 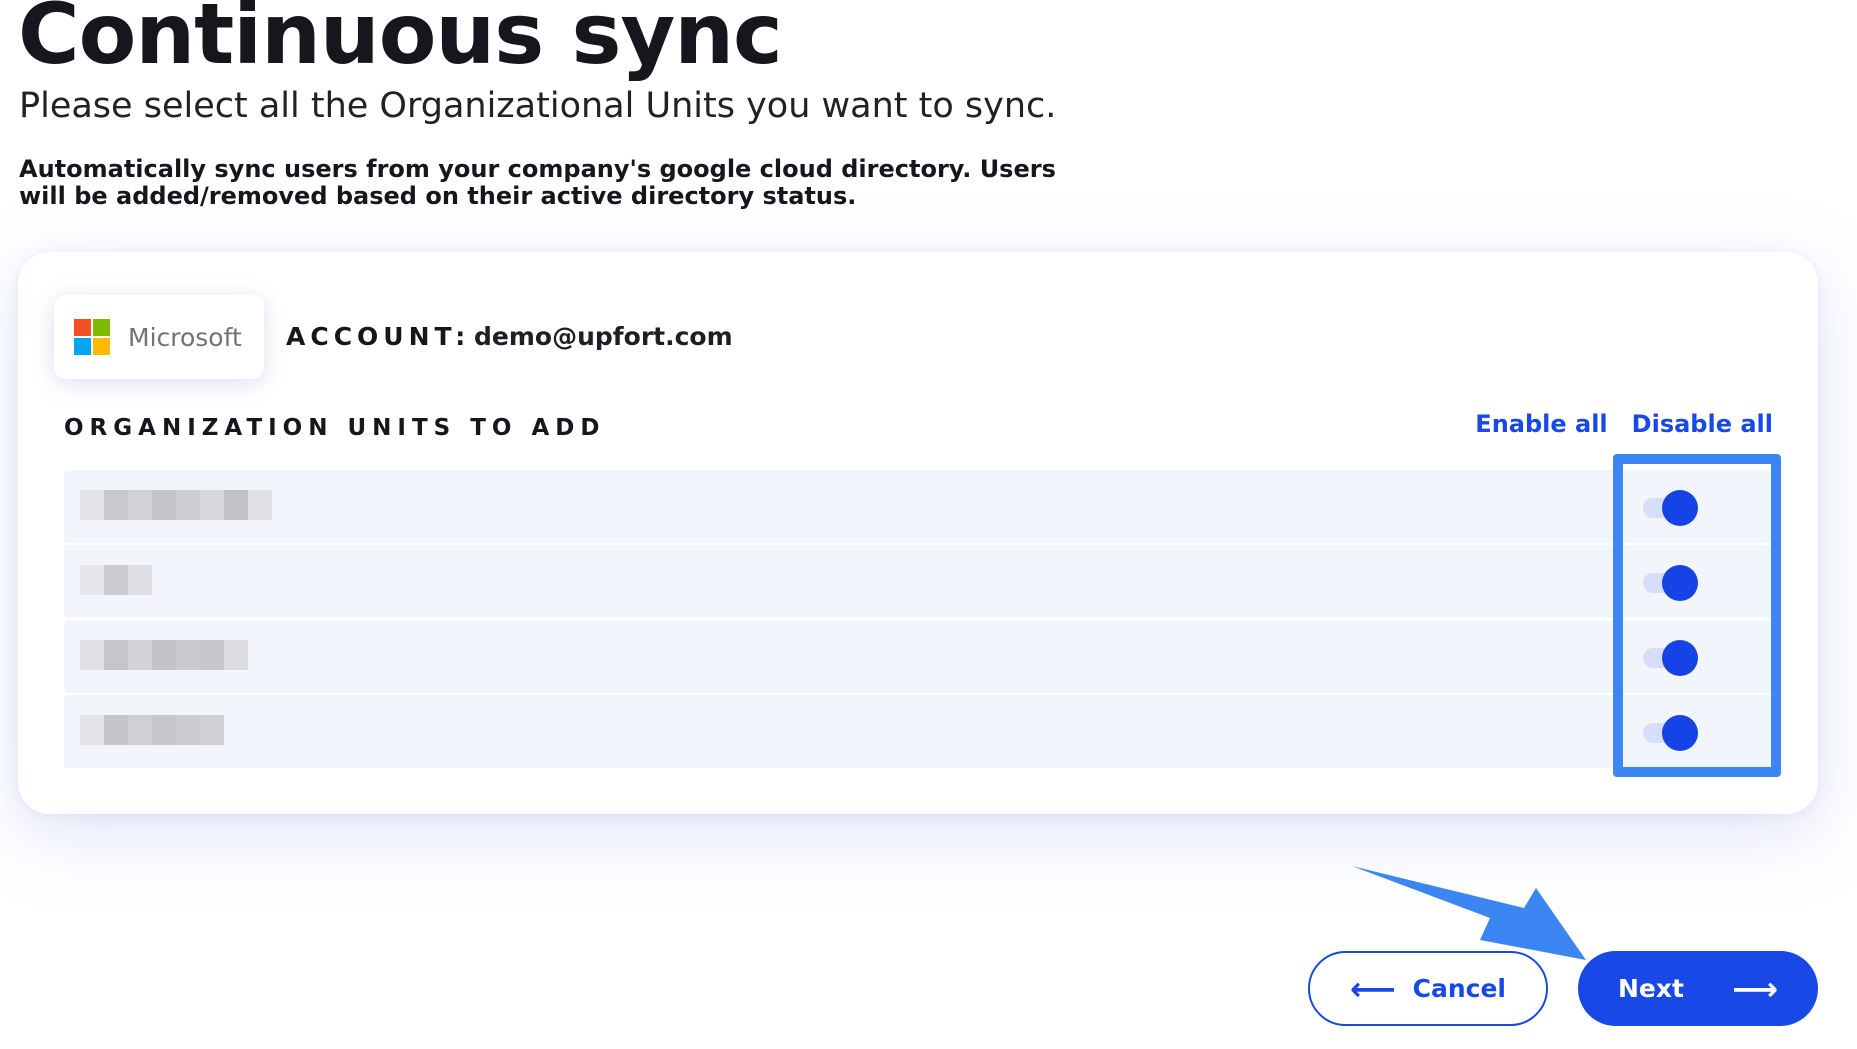 I want to click on next-button-label: Next, so click(x=1651, y=988).